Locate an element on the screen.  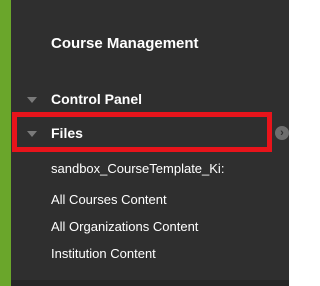
collapse-triangle-icon is located at coordinates (32, 100).